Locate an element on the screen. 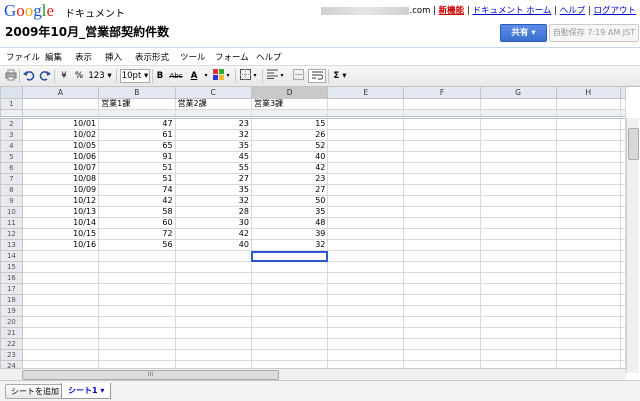  cell: 10/01 is located at coordinates (60, 123).